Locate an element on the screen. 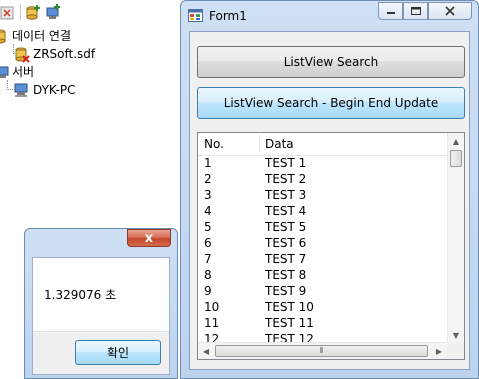  listview-search-begin-end-button: ListView Search - Begin End Update is located at coordinates (331, 103).